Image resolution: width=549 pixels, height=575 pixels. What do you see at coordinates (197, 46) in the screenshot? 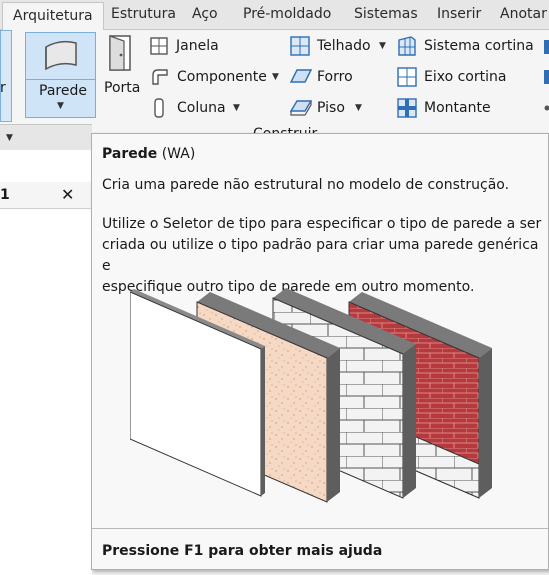
I see `janela-button: Janela` at bounding box center [197, 46].